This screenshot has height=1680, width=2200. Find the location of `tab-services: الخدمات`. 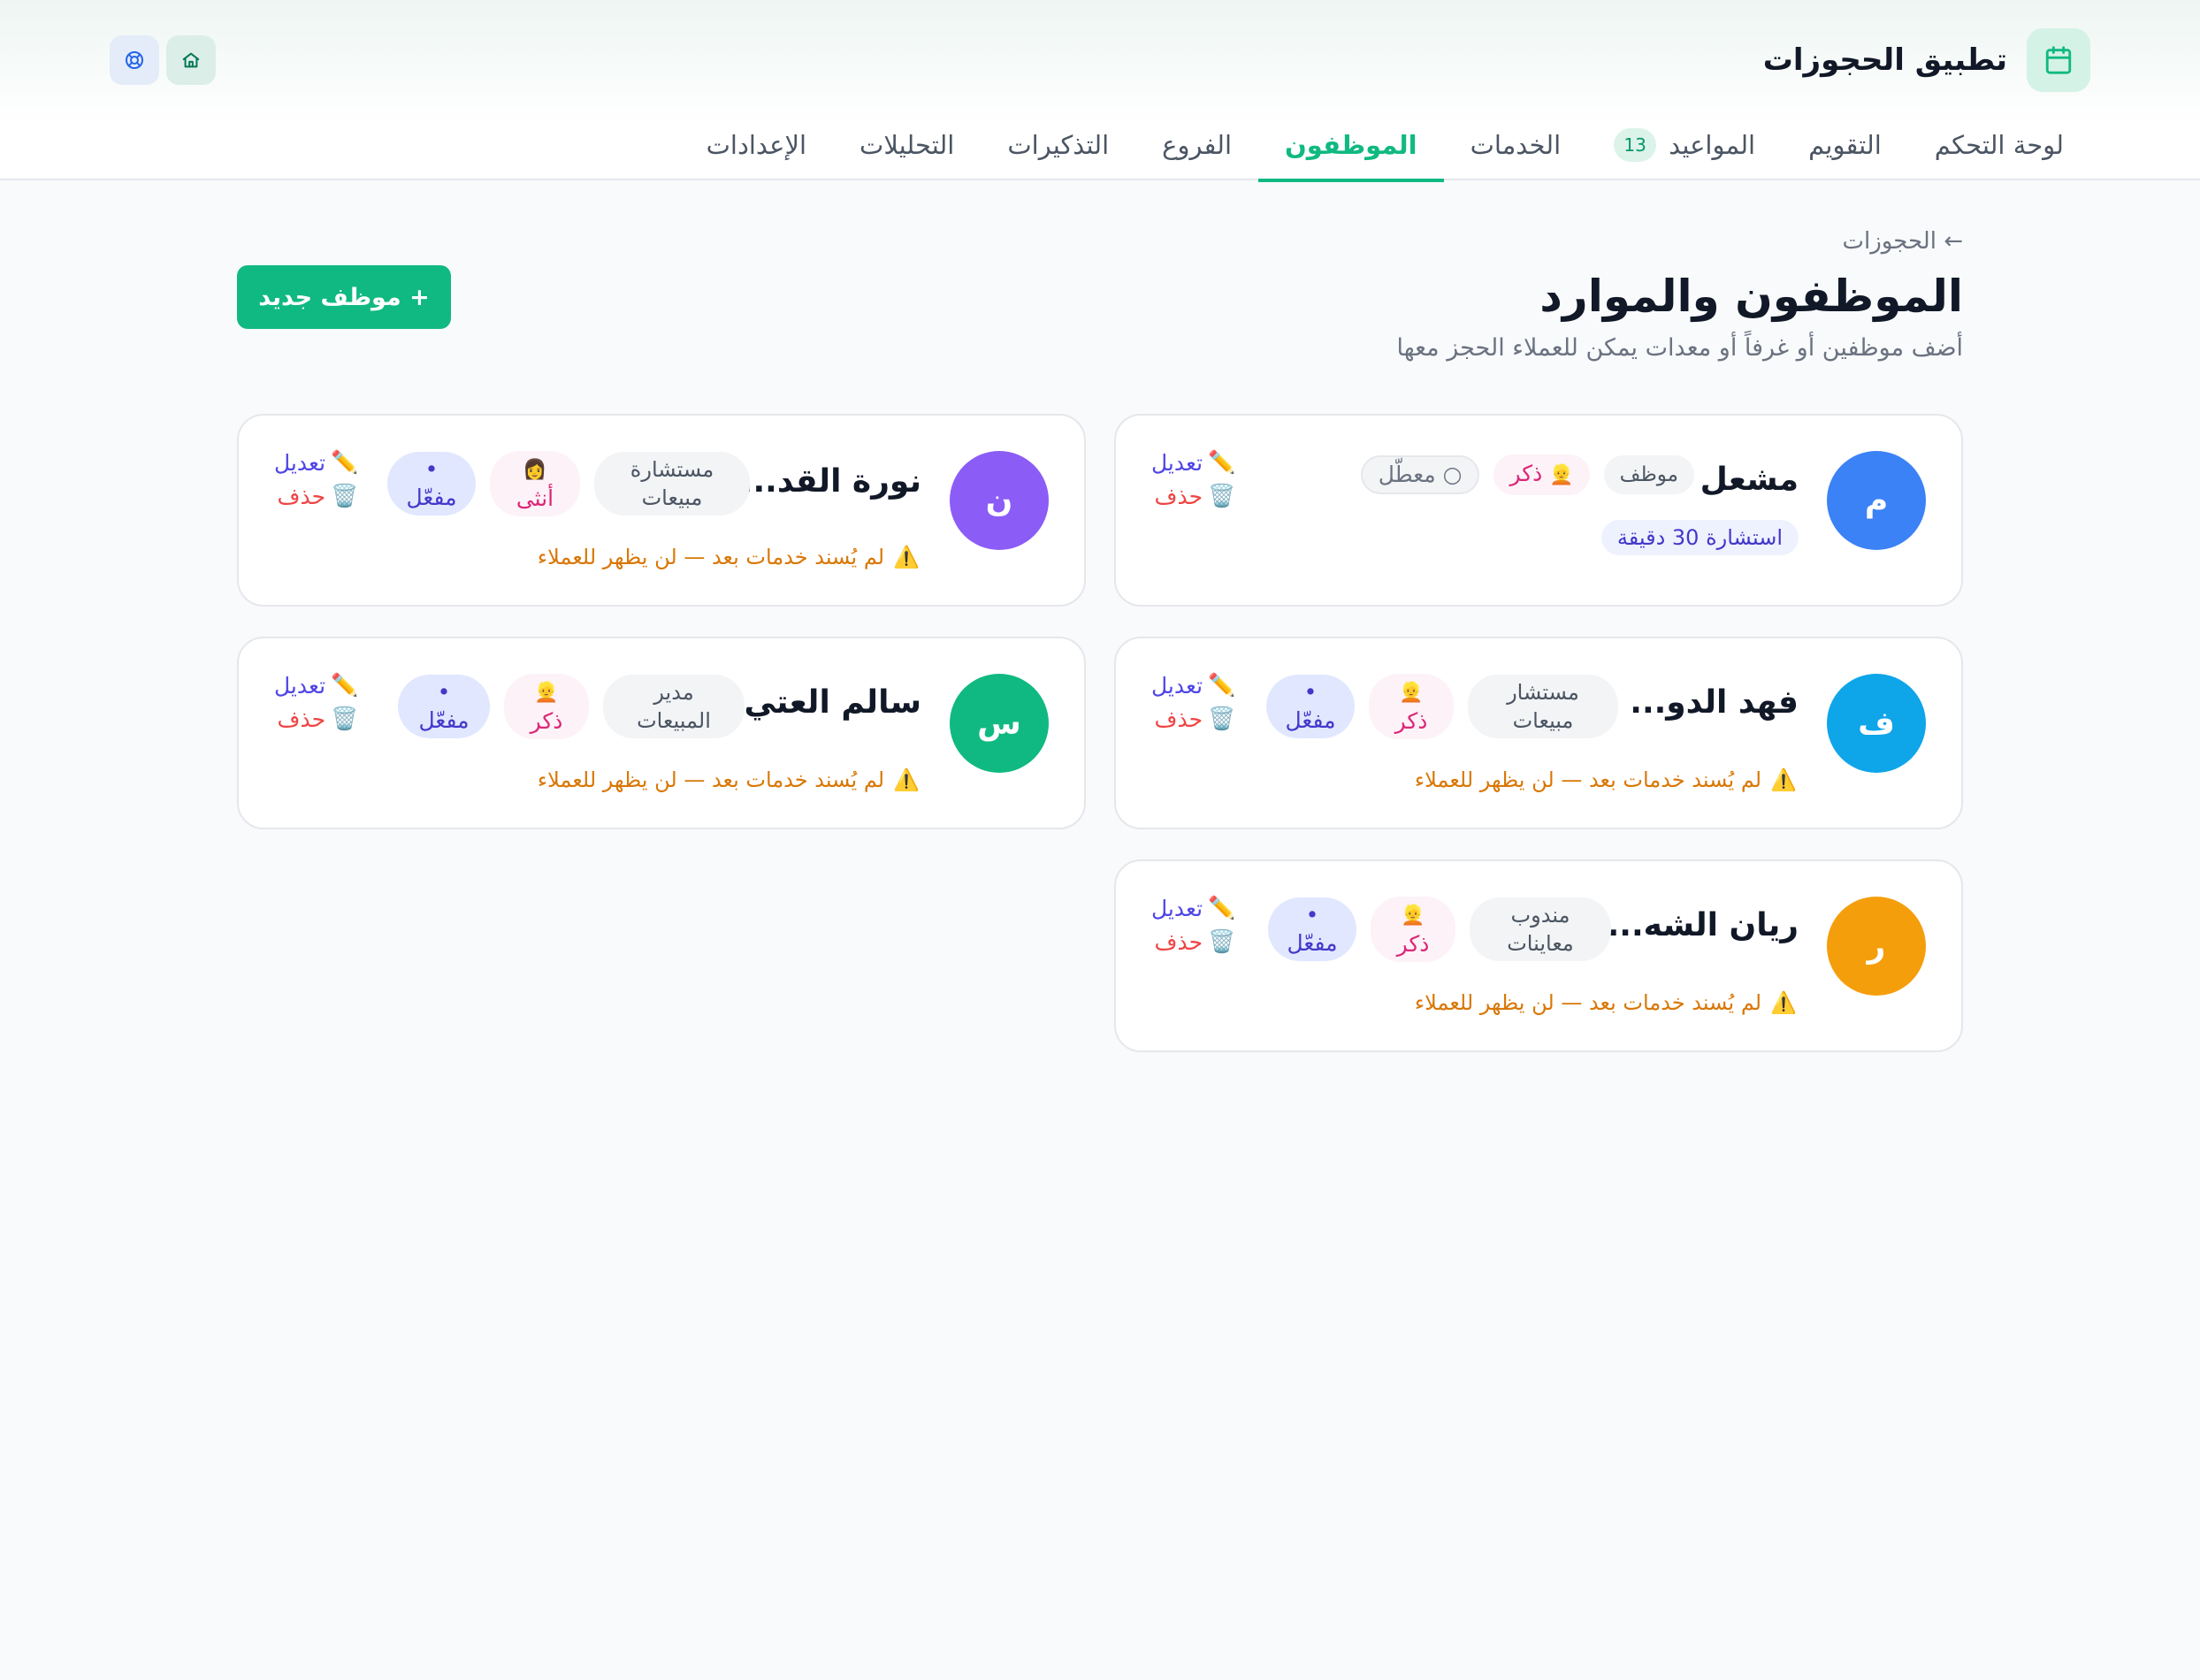

tab-services: الخدمات is located at coordinates (1516, 145).